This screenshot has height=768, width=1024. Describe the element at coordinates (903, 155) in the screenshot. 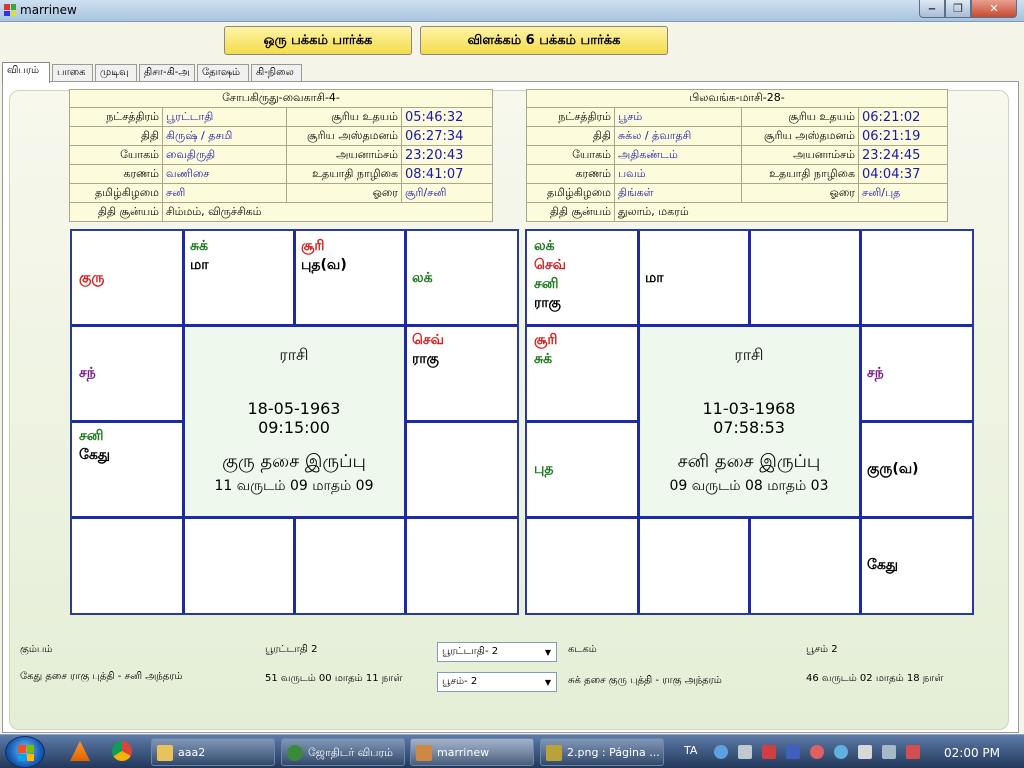

I see `value-ayanamsa: 23:24:45` at that location.